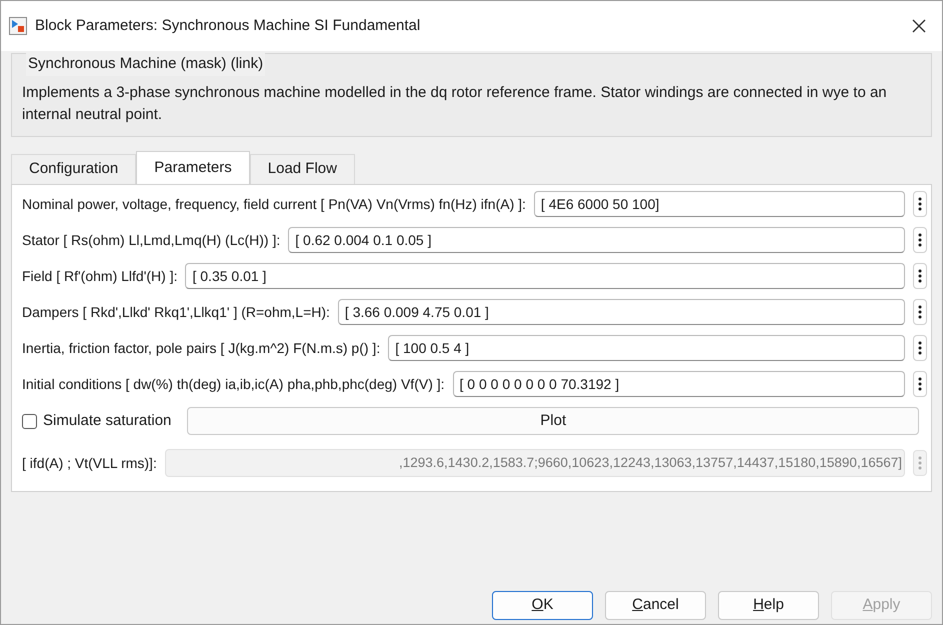 This screenshot has width=943, height=625. What do you see at coordinates (107, 420) in the screenshot?
I see `checkbox-label: Simulate saturation` at bounding box center [107, 420].